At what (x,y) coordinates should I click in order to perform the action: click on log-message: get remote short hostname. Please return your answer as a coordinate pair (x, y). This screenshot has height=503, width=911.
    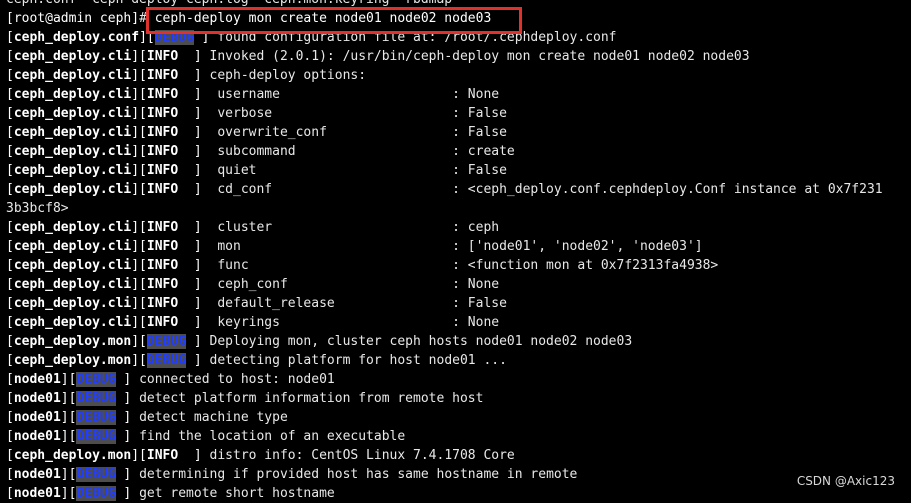
    Looking at the image, I should click on (233, 493).